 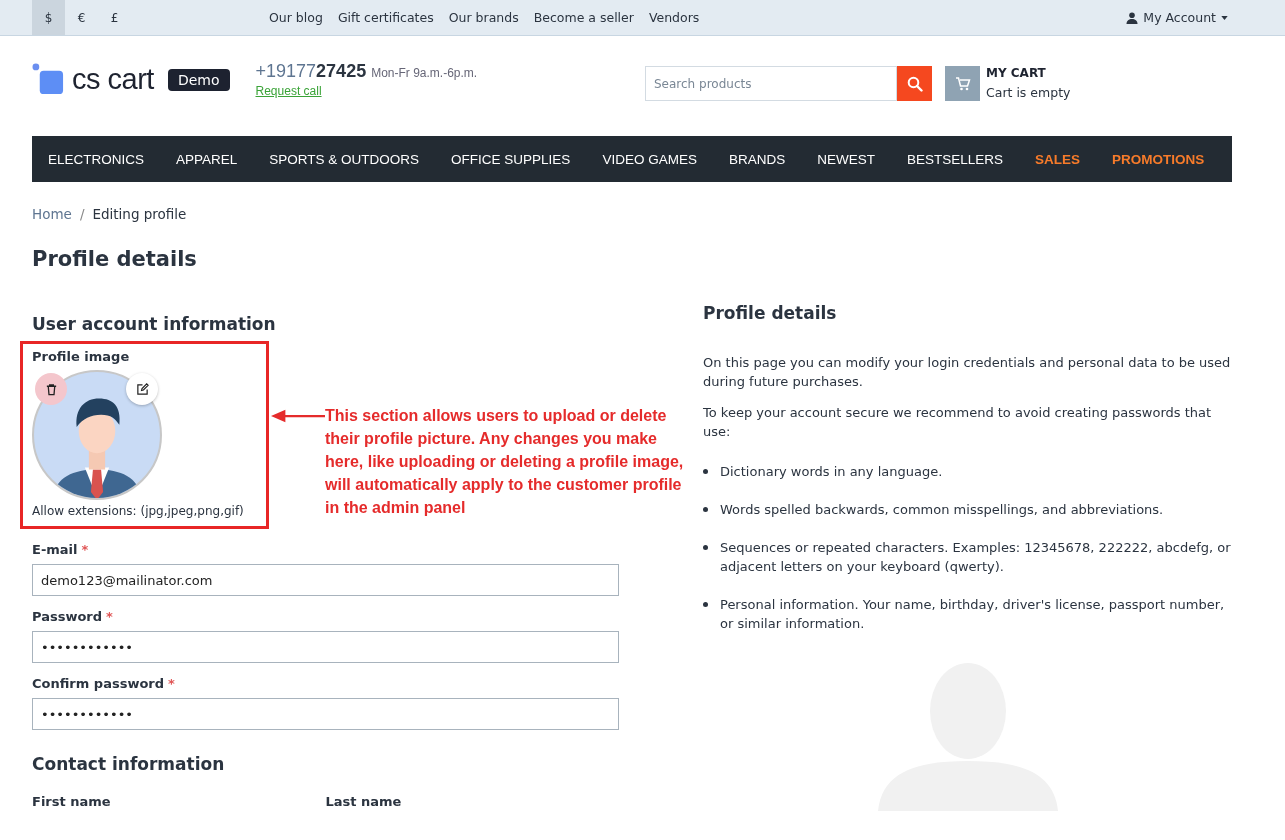 I want to click on top-link: Gift certificates, so click(x=385, y=17).